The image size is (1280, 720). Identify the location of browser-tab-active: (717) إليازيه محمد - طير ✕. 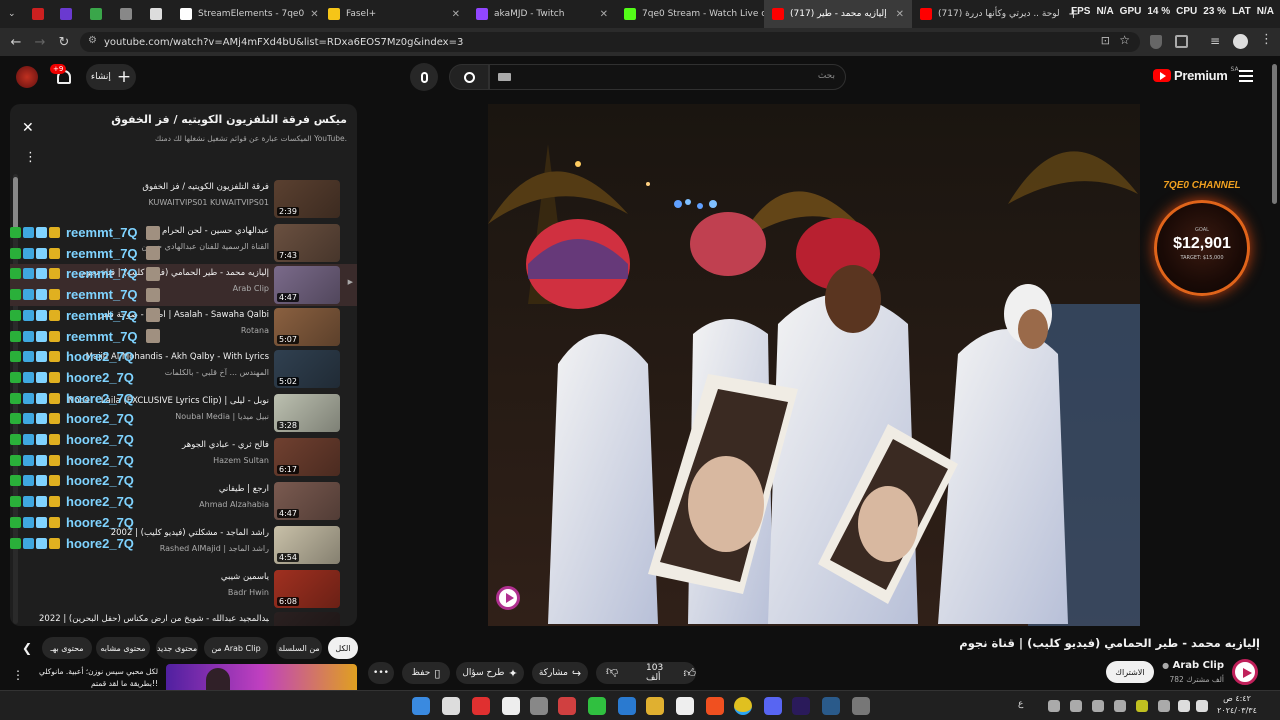
(838, 14).